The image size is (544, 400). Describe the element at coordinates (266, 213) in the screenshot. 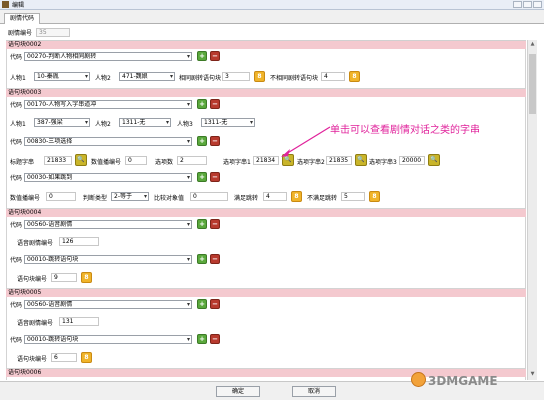

I see `block-header: 语句块0004` at that location.